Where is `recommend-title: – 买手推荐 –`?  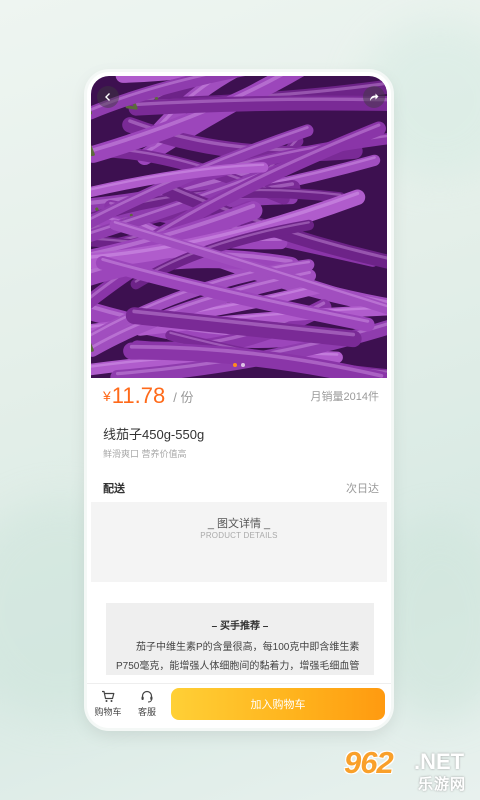
recommend-title: – 买手推荐 – is located at coordinates (240, 626).